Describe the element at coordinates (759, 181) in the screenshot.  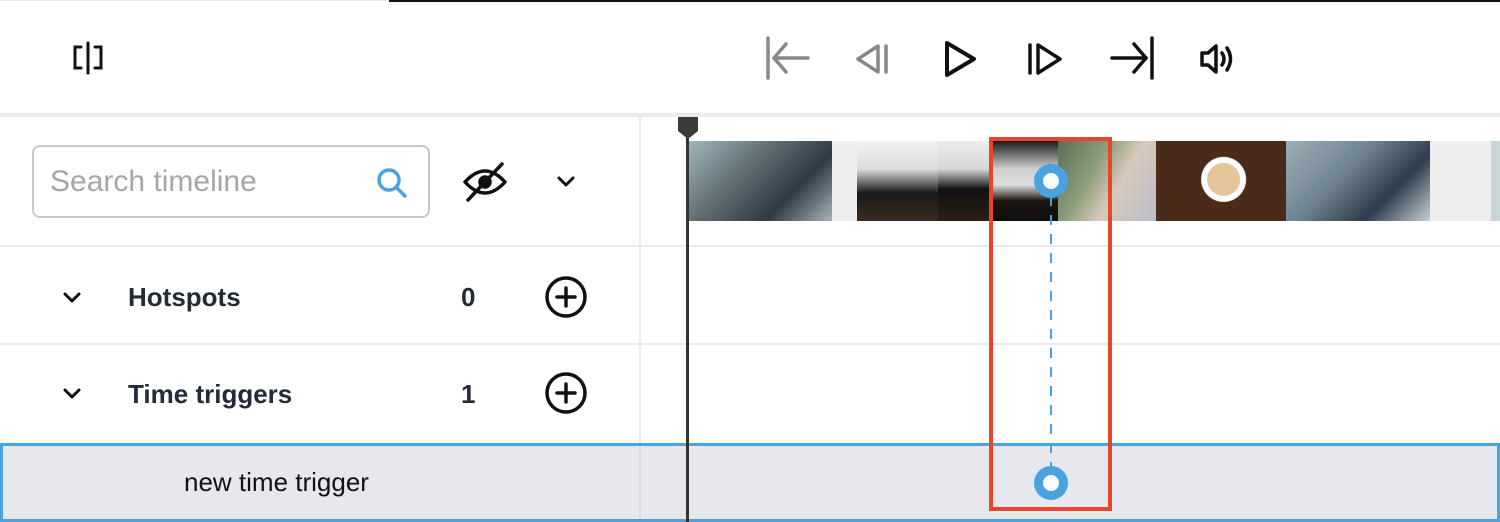
I see `thumbnail-office-meeting` at that location.